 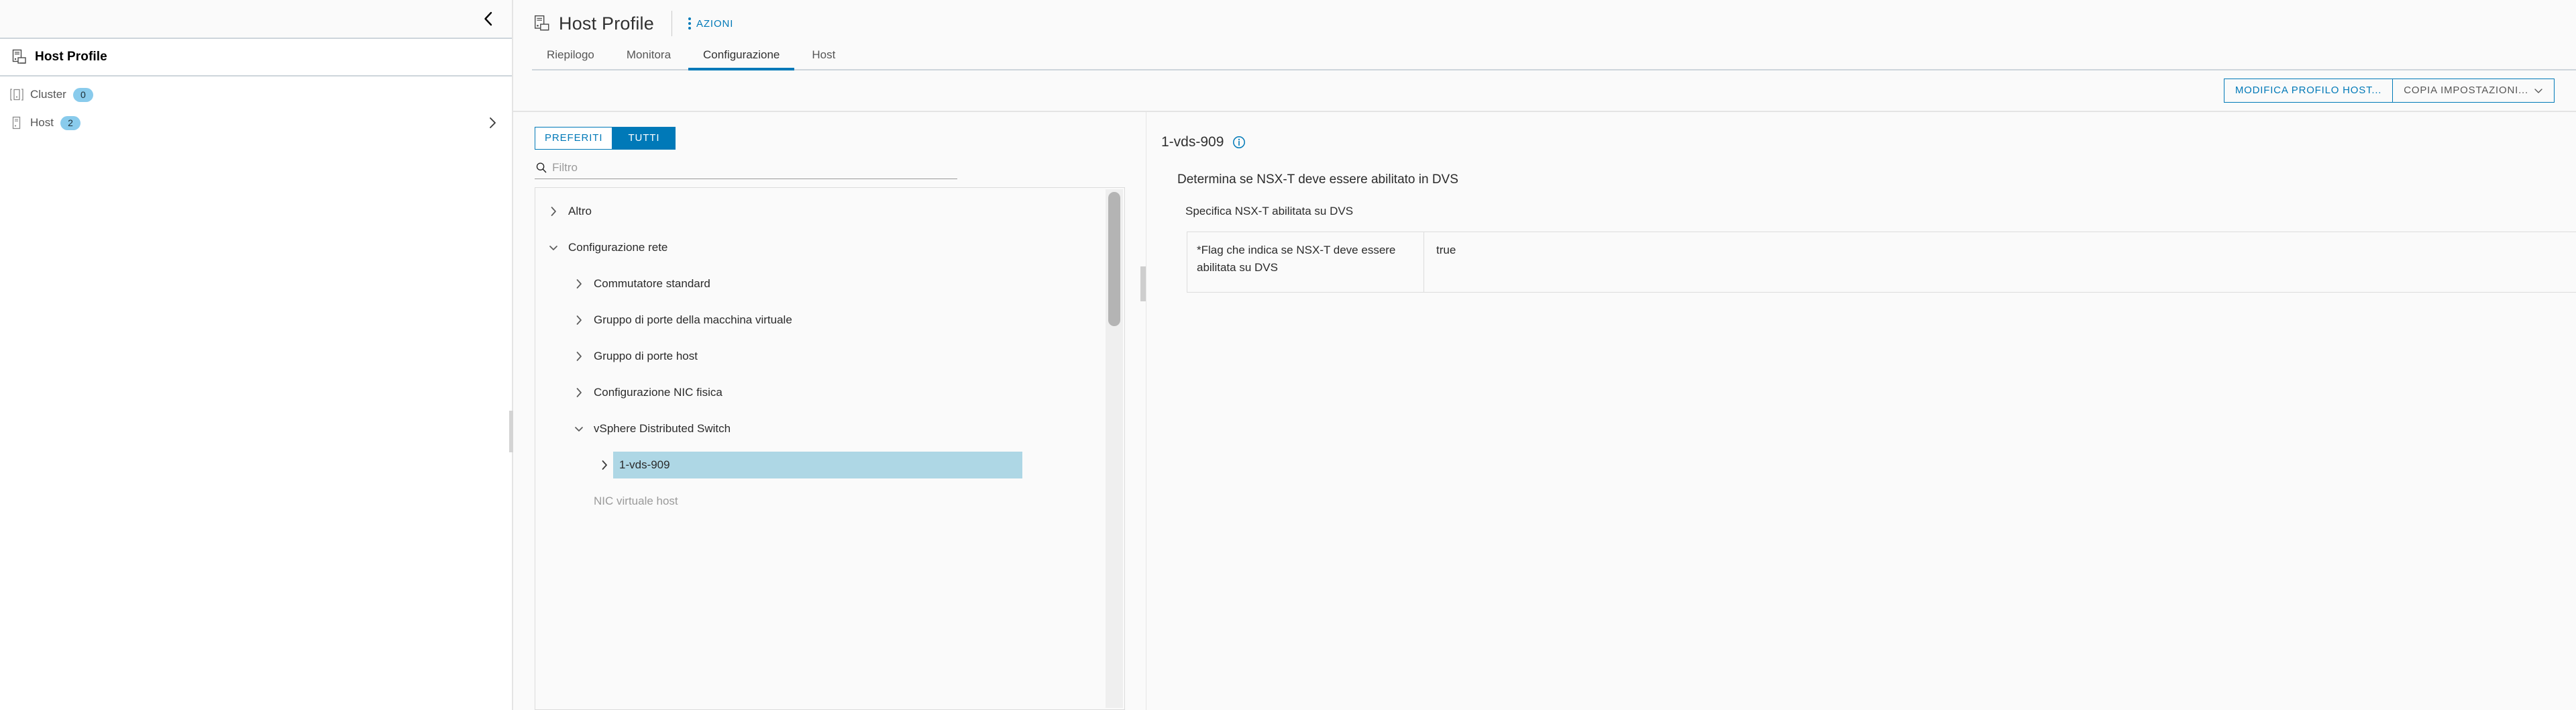 I want to click on tree-scrollbar-thumb, so click(x=1114, y=258).